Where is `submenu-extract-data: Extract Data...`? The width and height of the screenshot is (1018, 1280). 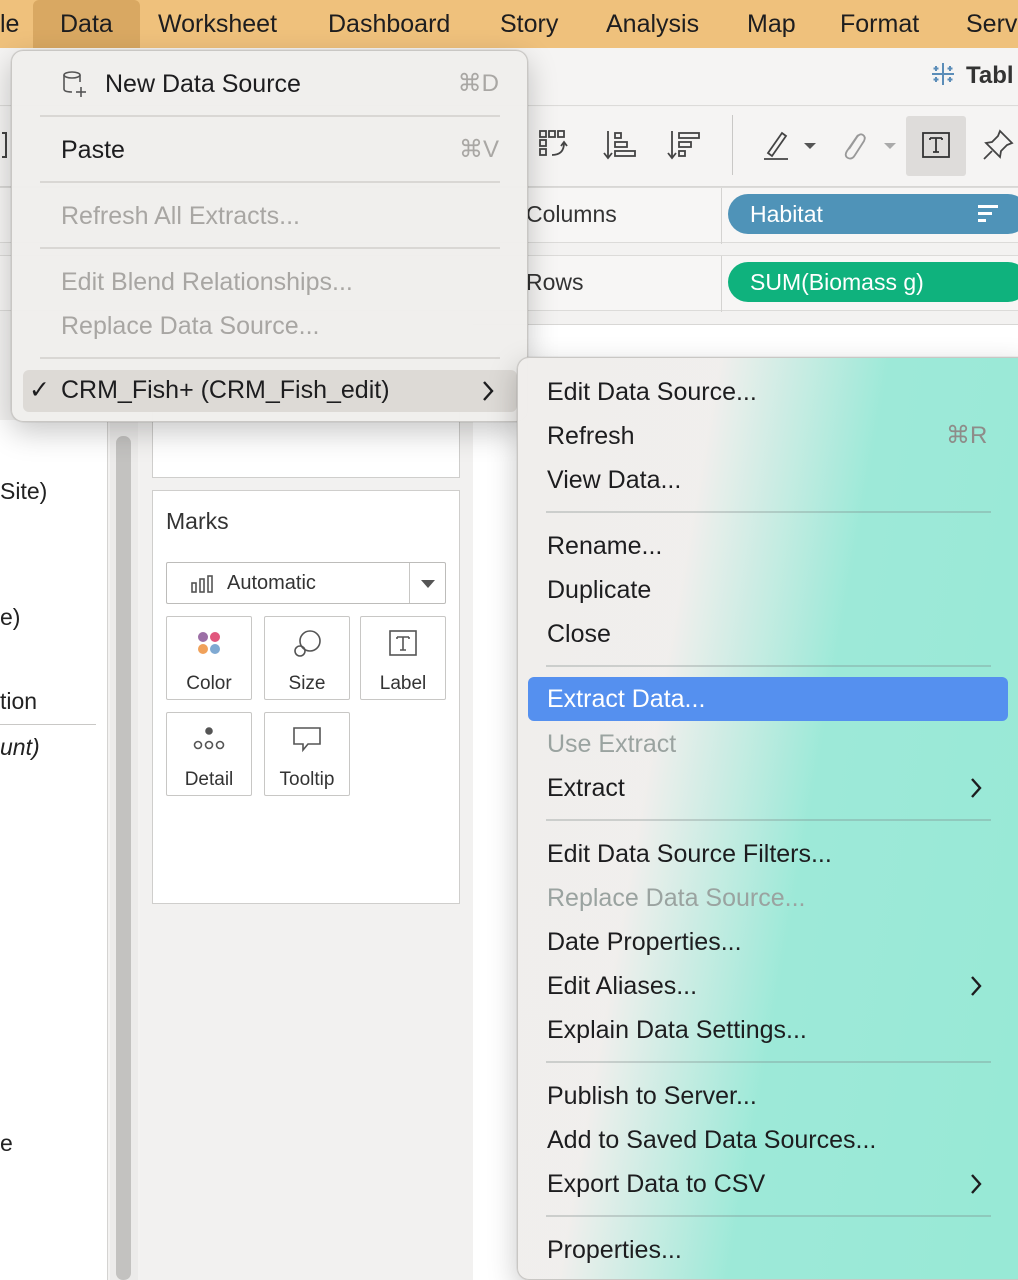
submenu-extract-data: Extract Data... is located at coordinates (768, 699).